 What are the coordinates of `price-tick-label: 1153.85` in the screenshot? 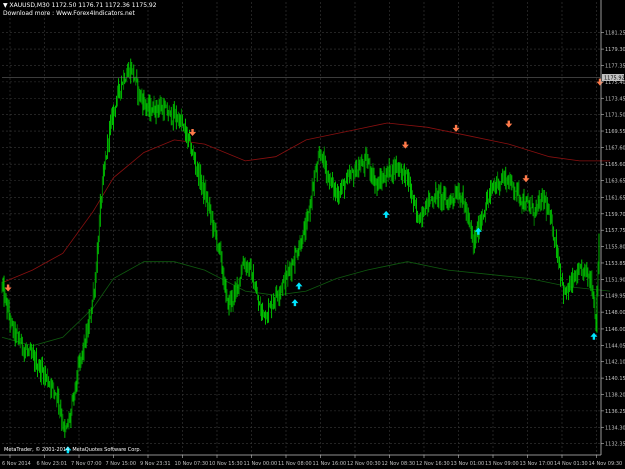 It's located at (615, 264).